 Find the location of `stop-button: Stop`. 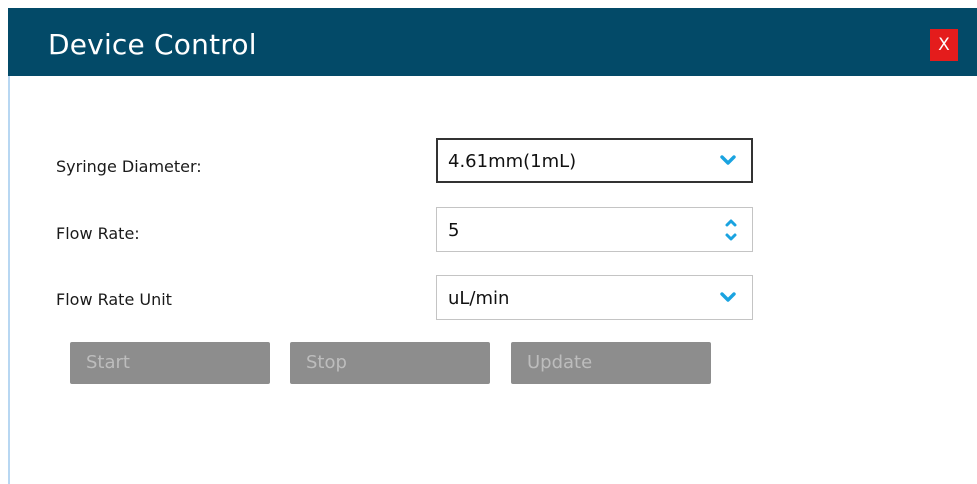

stop-button: Stop is located at coordinates (390, 363).